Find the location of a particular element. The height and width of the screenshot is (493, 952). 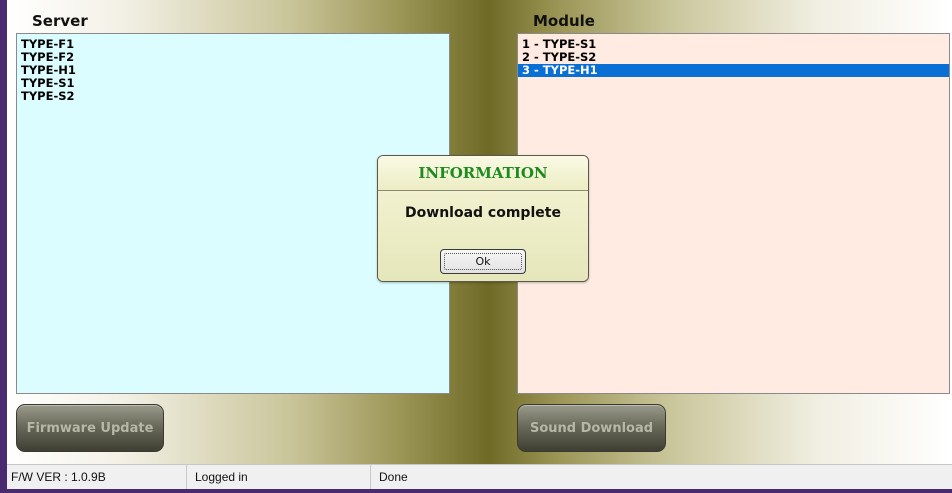

focus-ring is located at coordinates (483, 261).